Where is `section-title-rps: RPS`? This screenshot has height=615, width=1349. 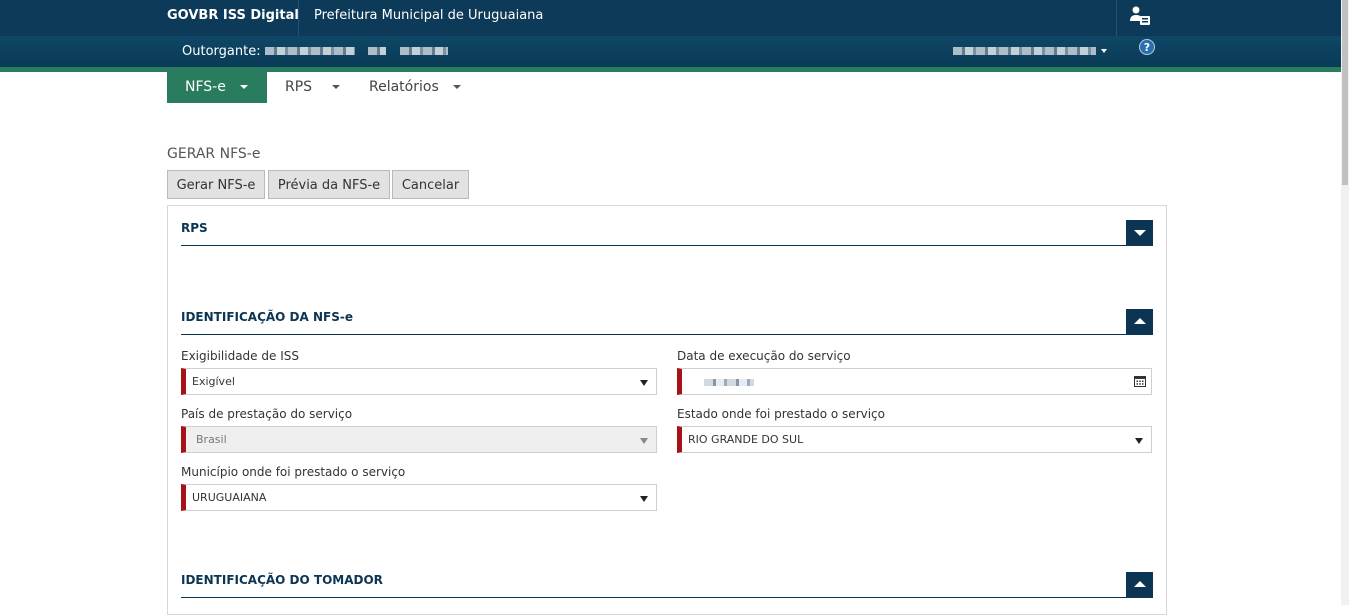 section-title-rps: RPS is located at coordinates (194, 228).